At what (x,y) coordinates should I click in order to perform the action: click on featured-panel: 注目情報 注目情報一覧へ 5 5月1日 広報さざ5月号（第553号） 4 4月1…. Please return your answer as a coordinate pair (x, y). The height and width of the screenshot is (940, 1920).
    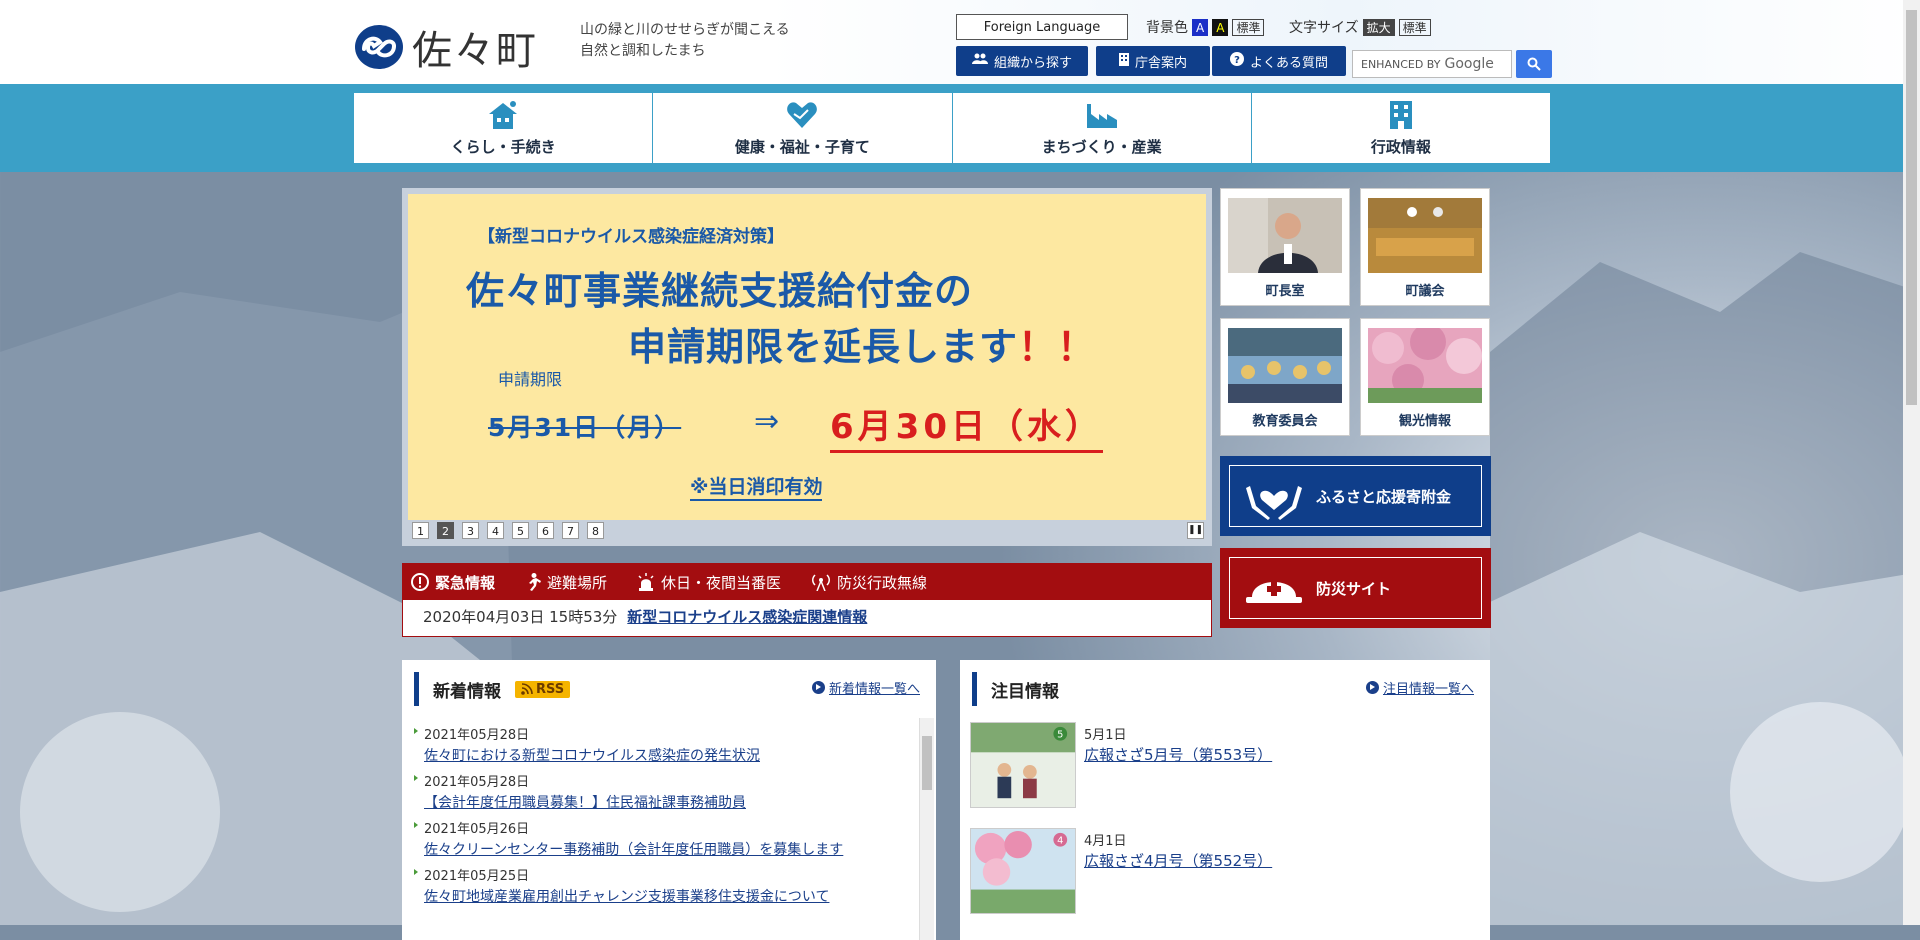
    Looking at the image, I should click on (1225, 800).